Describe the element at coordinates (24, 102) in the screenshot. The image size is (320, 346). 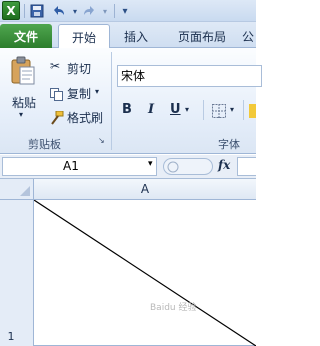
I see `paste-button-label: 粘贴` at that location.